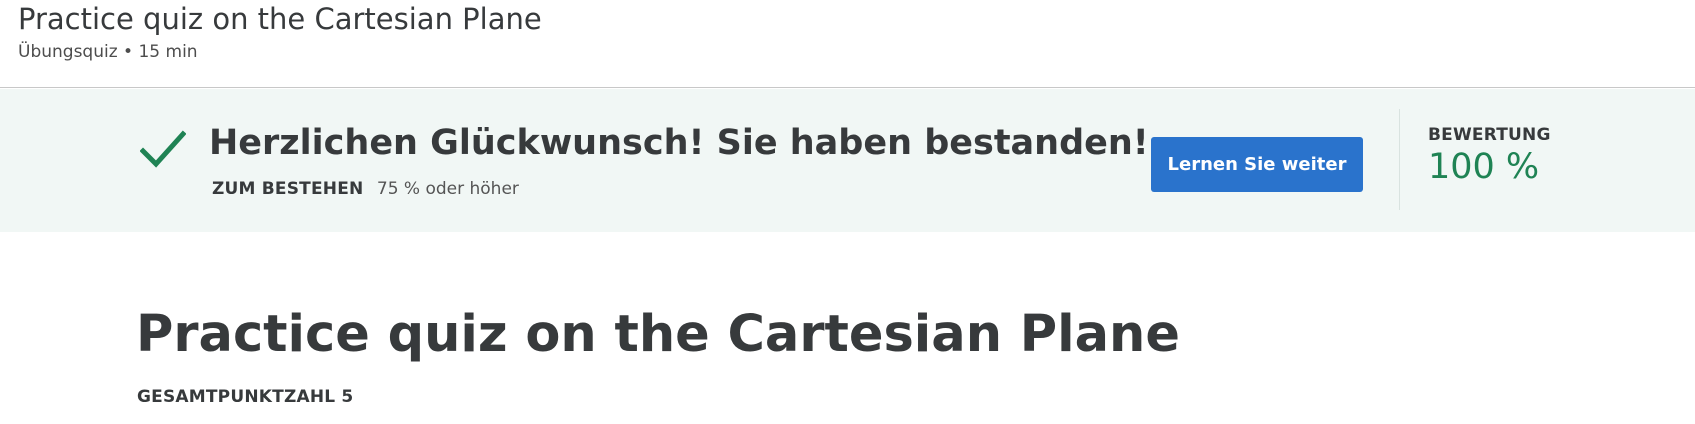 This screenshot has height=424, width=1695. Describe the element at coordinates (1399, 159) in the screenshot. I see `banner-divider` at that location.